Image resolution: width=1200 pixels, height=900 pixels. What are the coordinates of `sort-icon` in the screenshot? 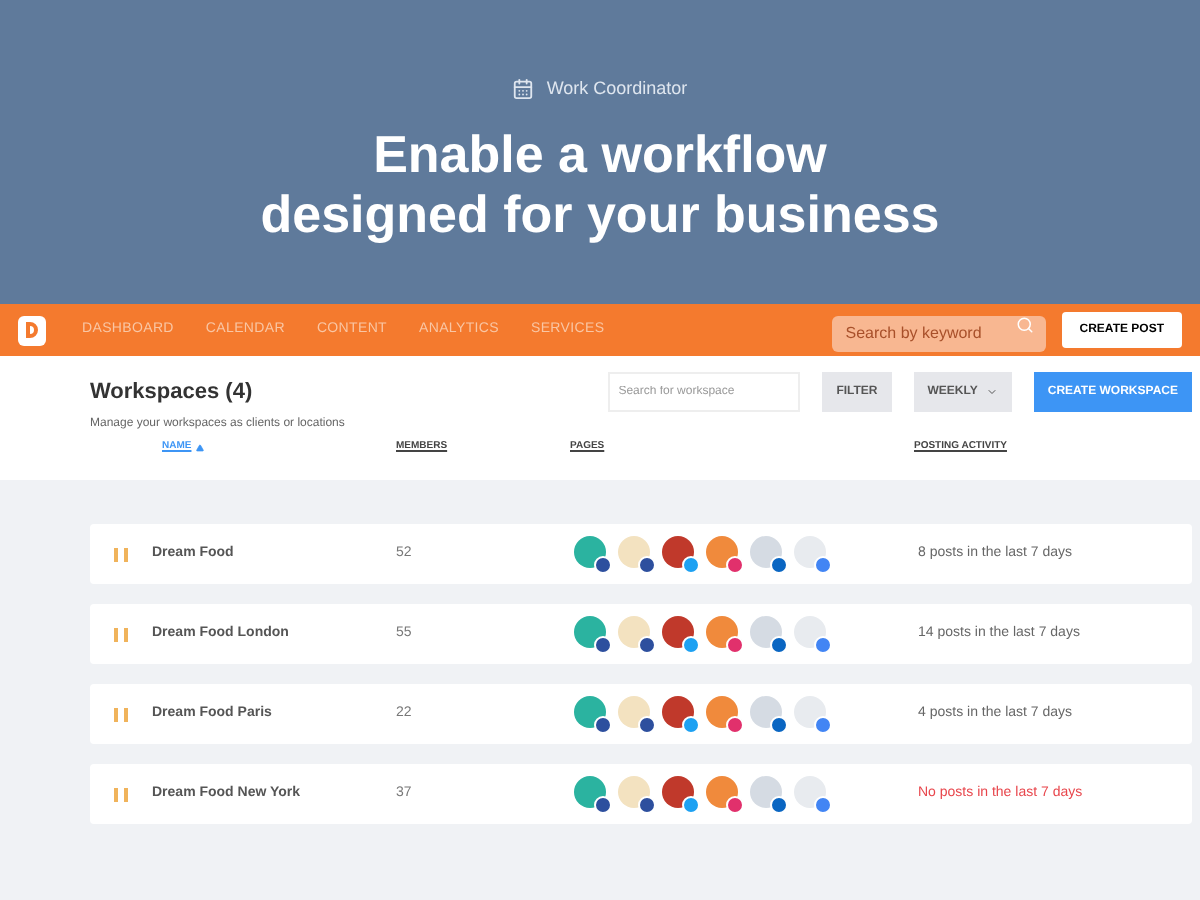 It's located at (199, 447).